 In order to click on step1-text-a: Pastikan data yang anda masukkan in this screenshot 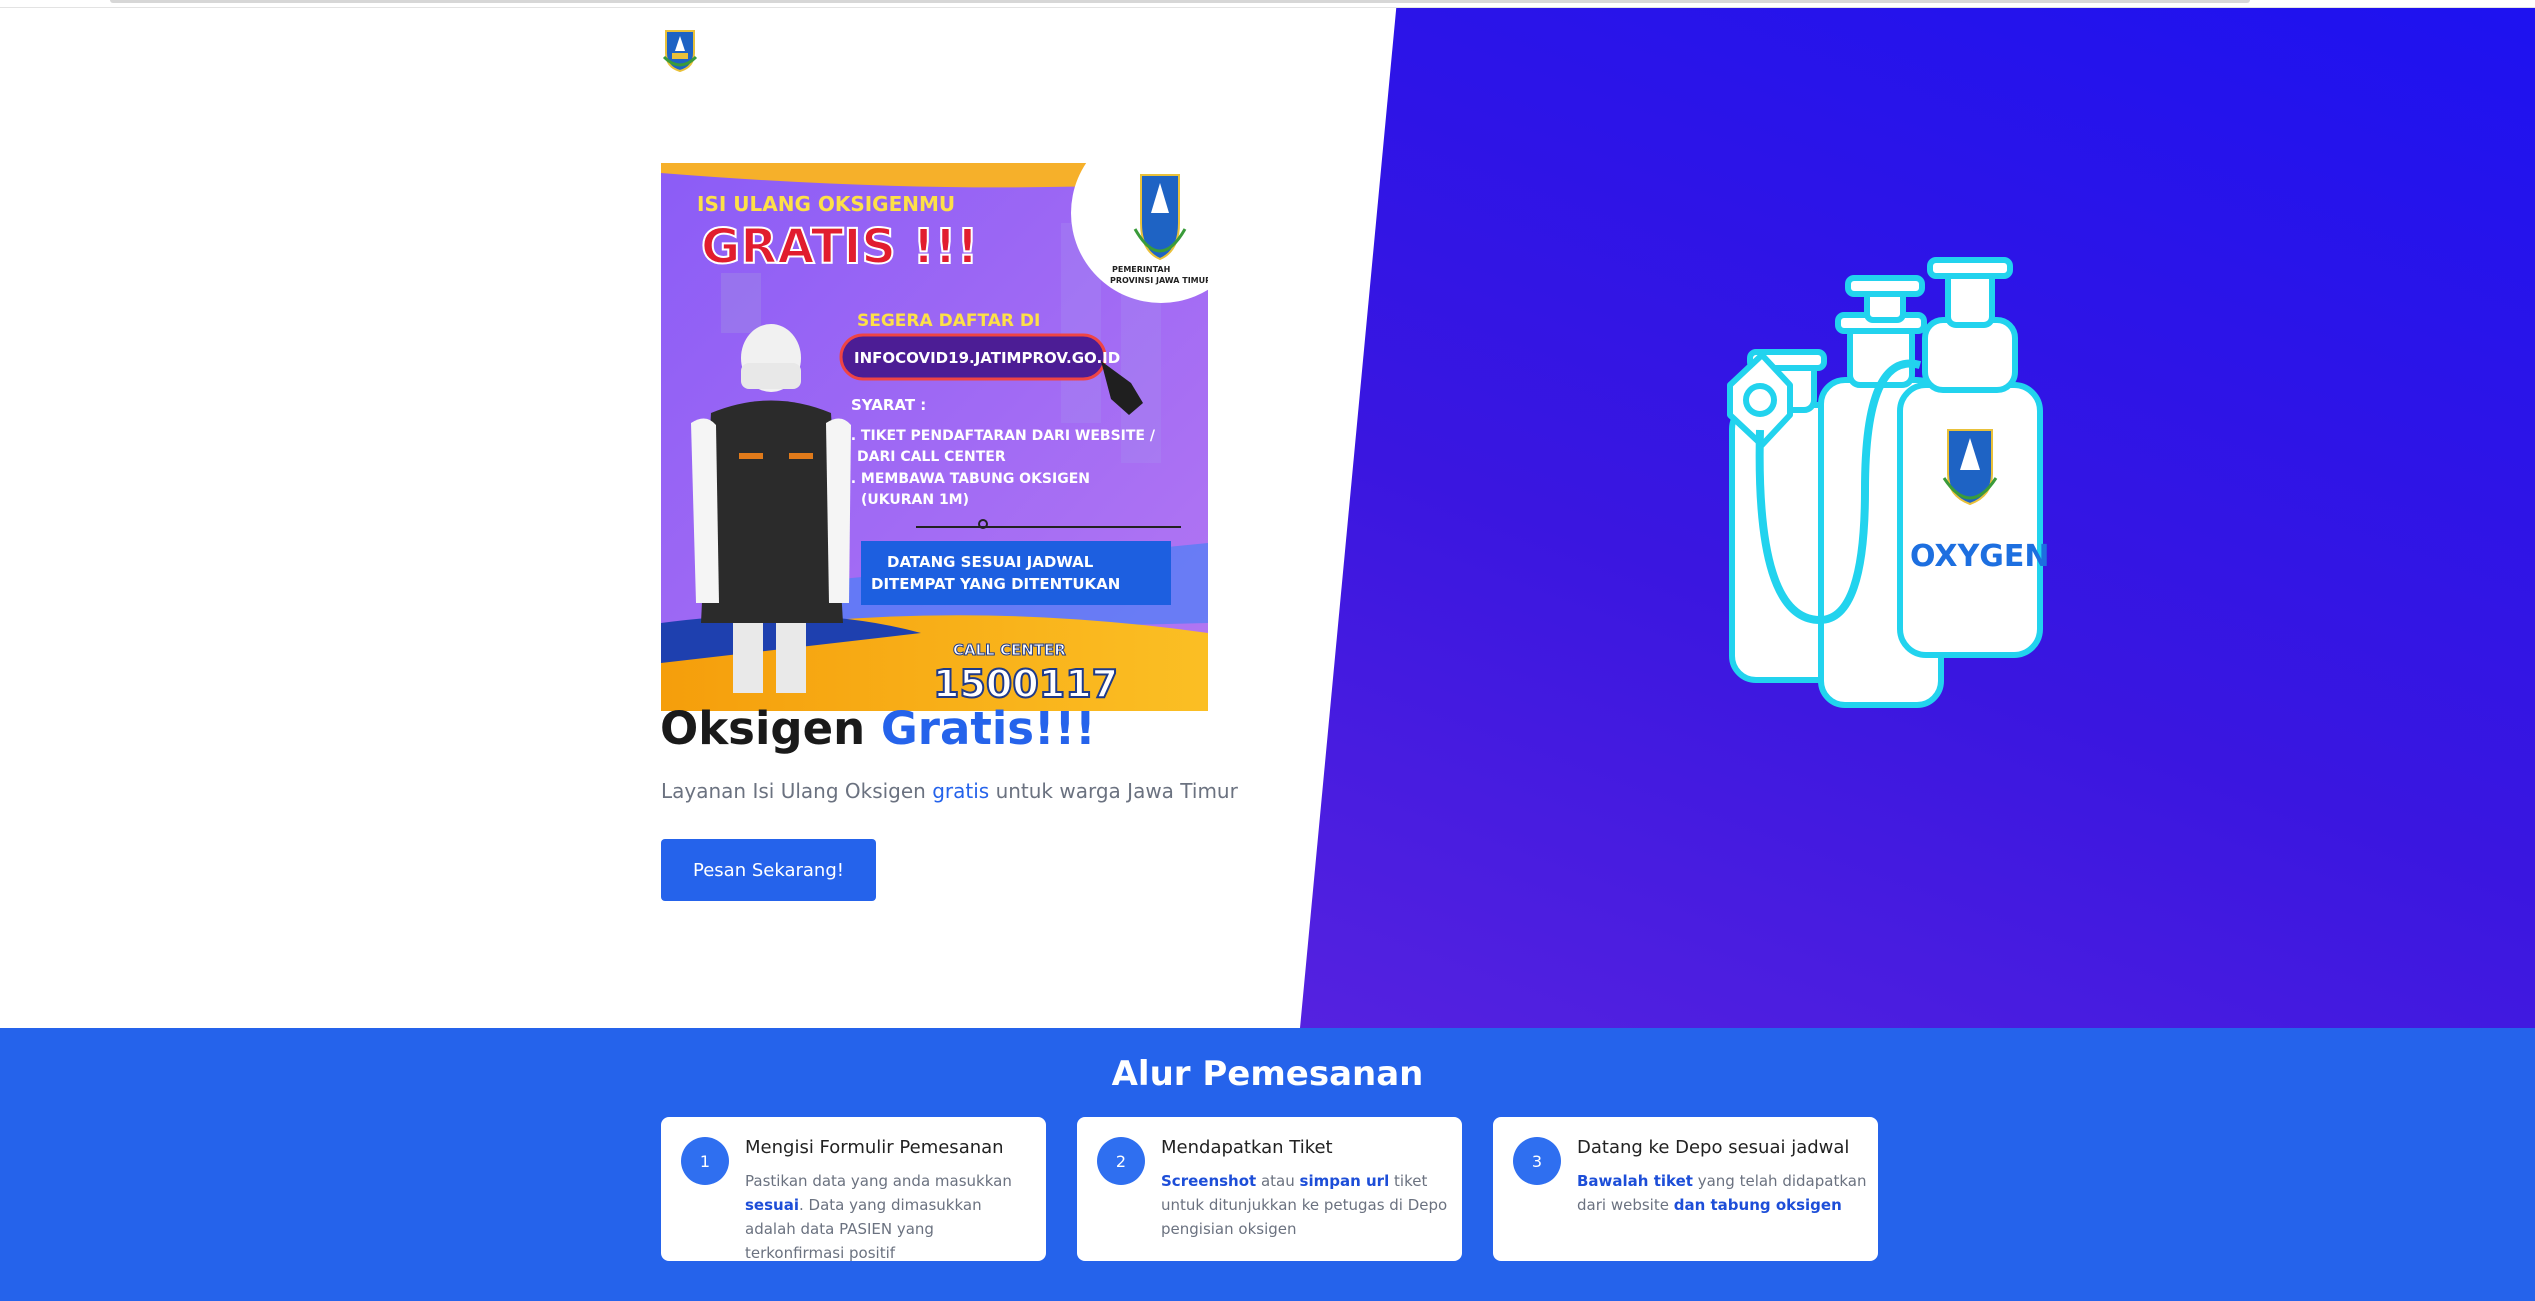, I will do `click(878, 1181)`.